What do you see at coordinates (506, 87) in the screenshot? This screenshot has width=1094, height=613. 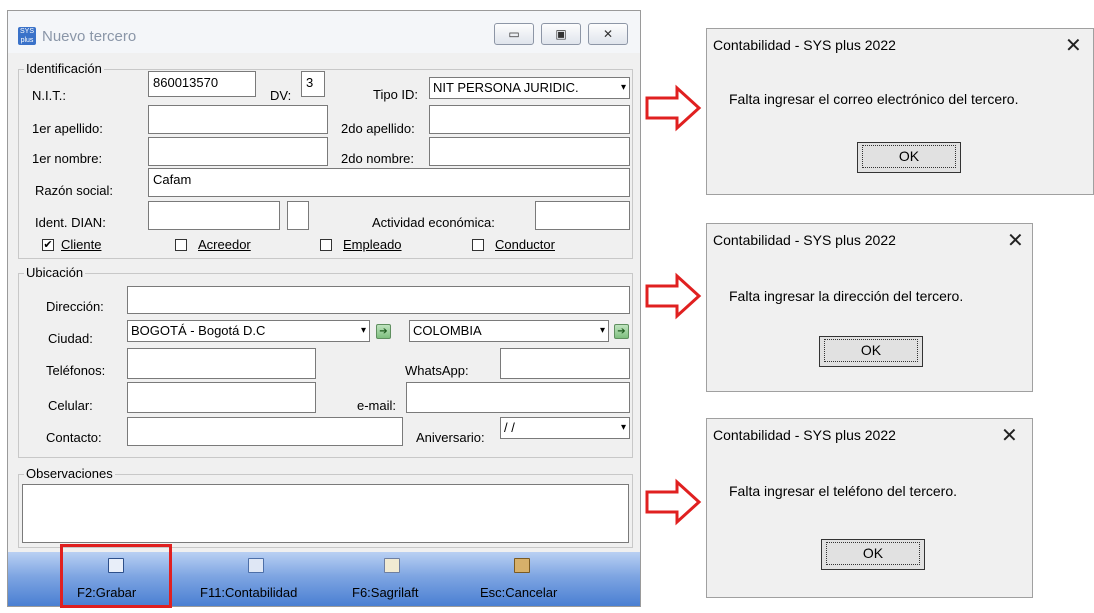 I see `tipo-id-value: NIT PERSONA JURIDIC.` at bounding box center [506, 87].